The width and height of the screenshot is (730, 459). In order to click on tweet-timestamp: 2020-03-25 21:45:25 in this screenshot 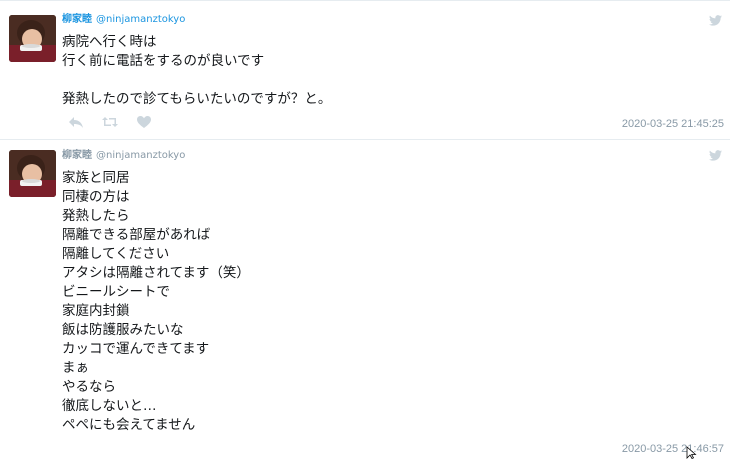, I will do `click(673, 124)`.